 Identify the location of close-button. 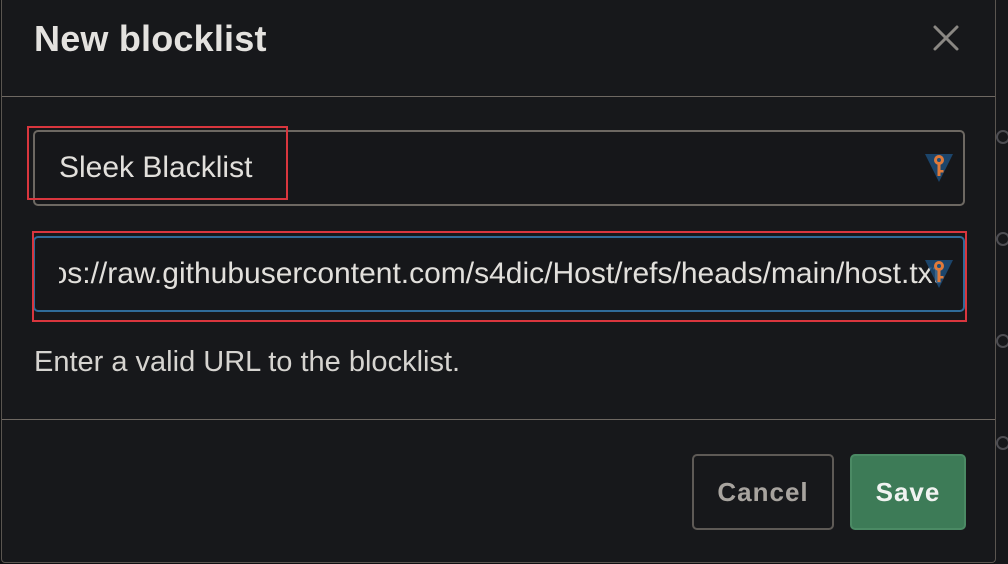
(946, 38).